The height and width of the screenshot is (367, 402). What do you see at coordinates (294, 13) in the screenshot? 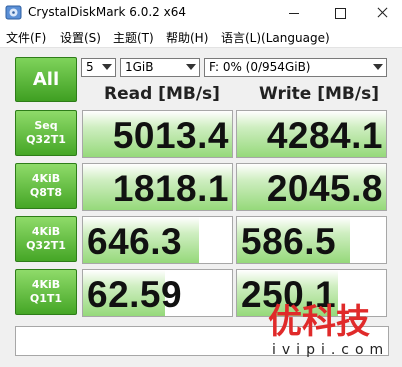
I see `minimize-button` at bounding box center [294, 13].